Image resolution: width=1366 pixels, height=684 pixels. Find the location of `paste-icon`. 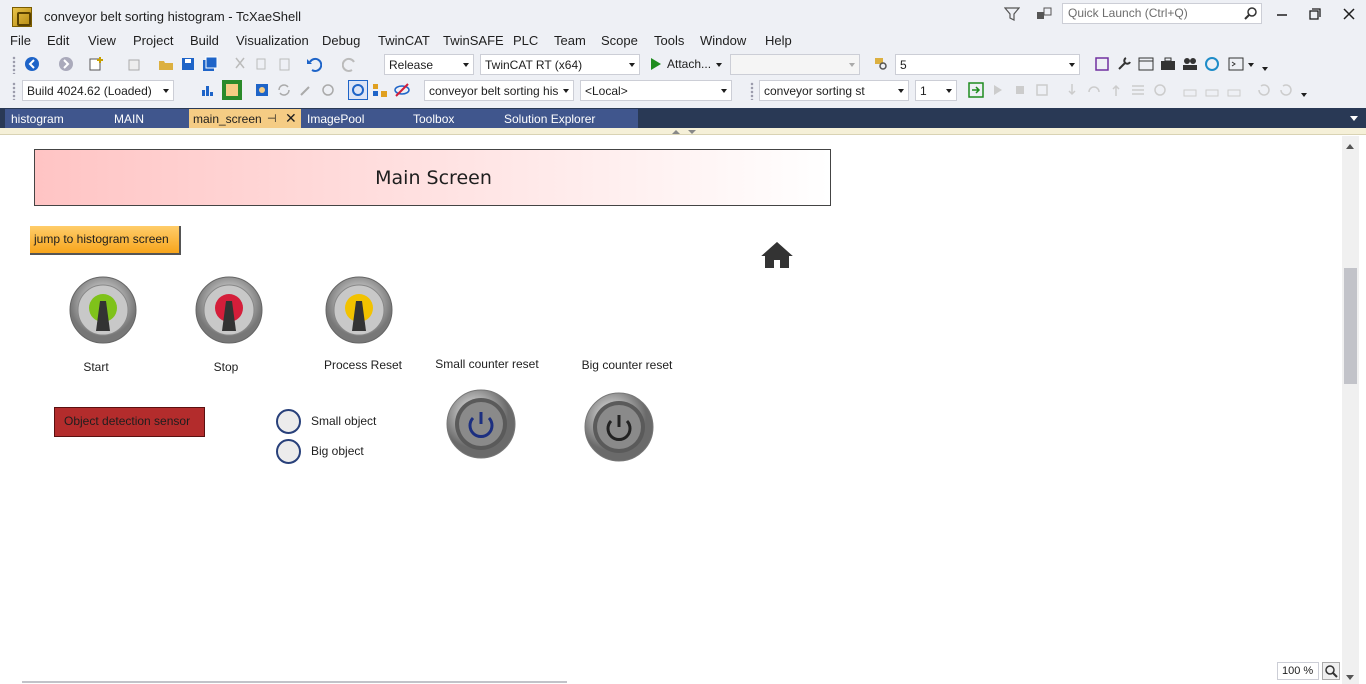

paste-icon is located at coordinates (284, 64).